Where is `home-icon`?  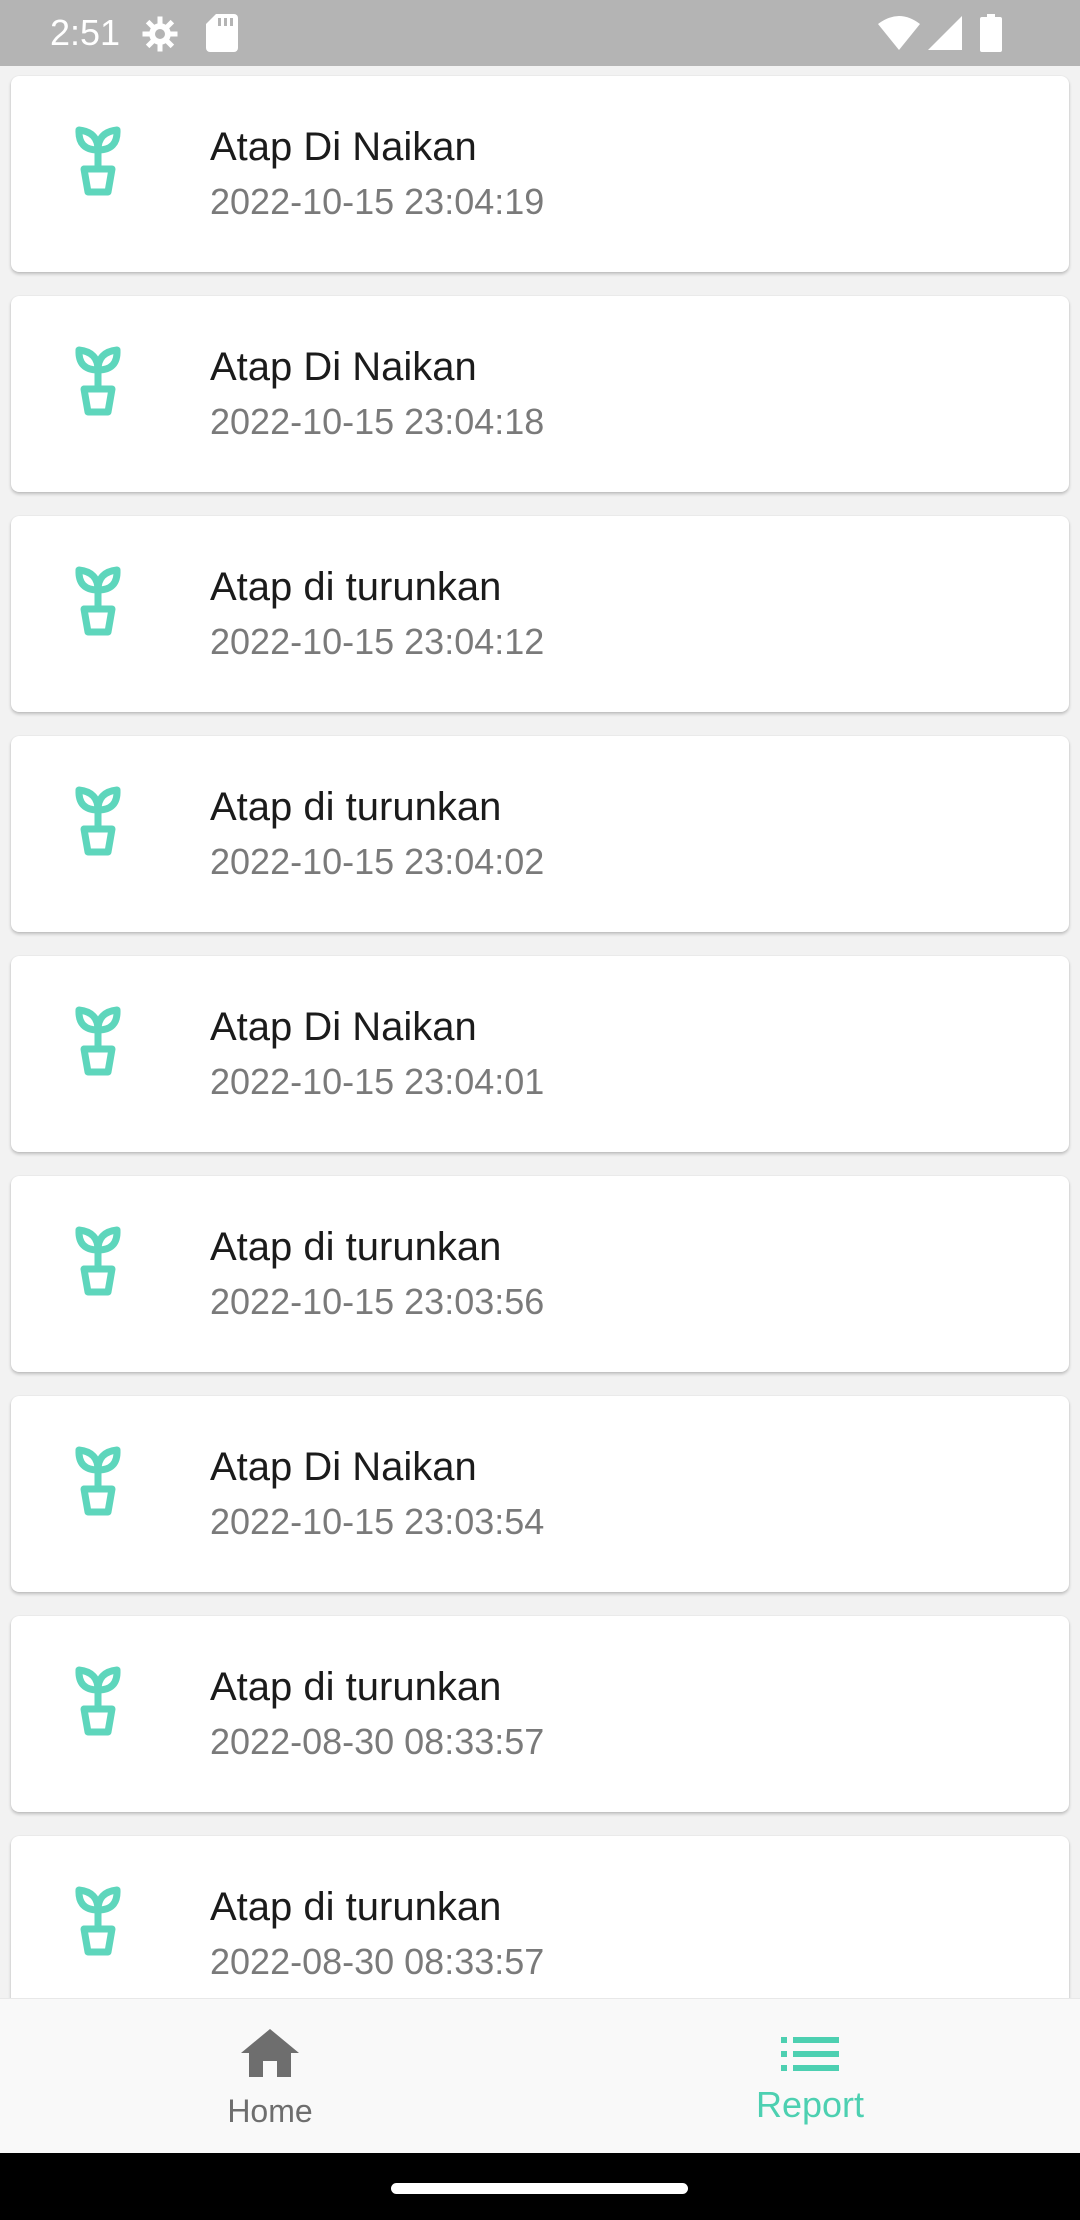 home-icon is located at coordinates (270, 2055).